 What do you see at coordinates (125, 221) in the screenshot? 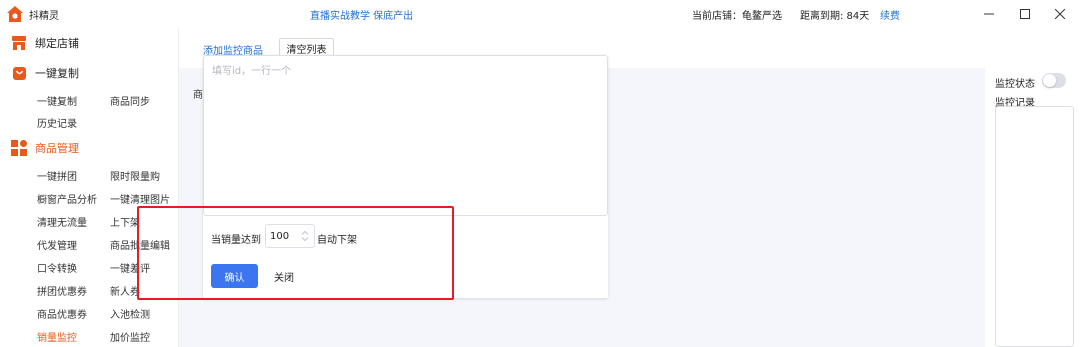
I see `sidebar-subitem: 上下架` at bounding box center [125, 221].